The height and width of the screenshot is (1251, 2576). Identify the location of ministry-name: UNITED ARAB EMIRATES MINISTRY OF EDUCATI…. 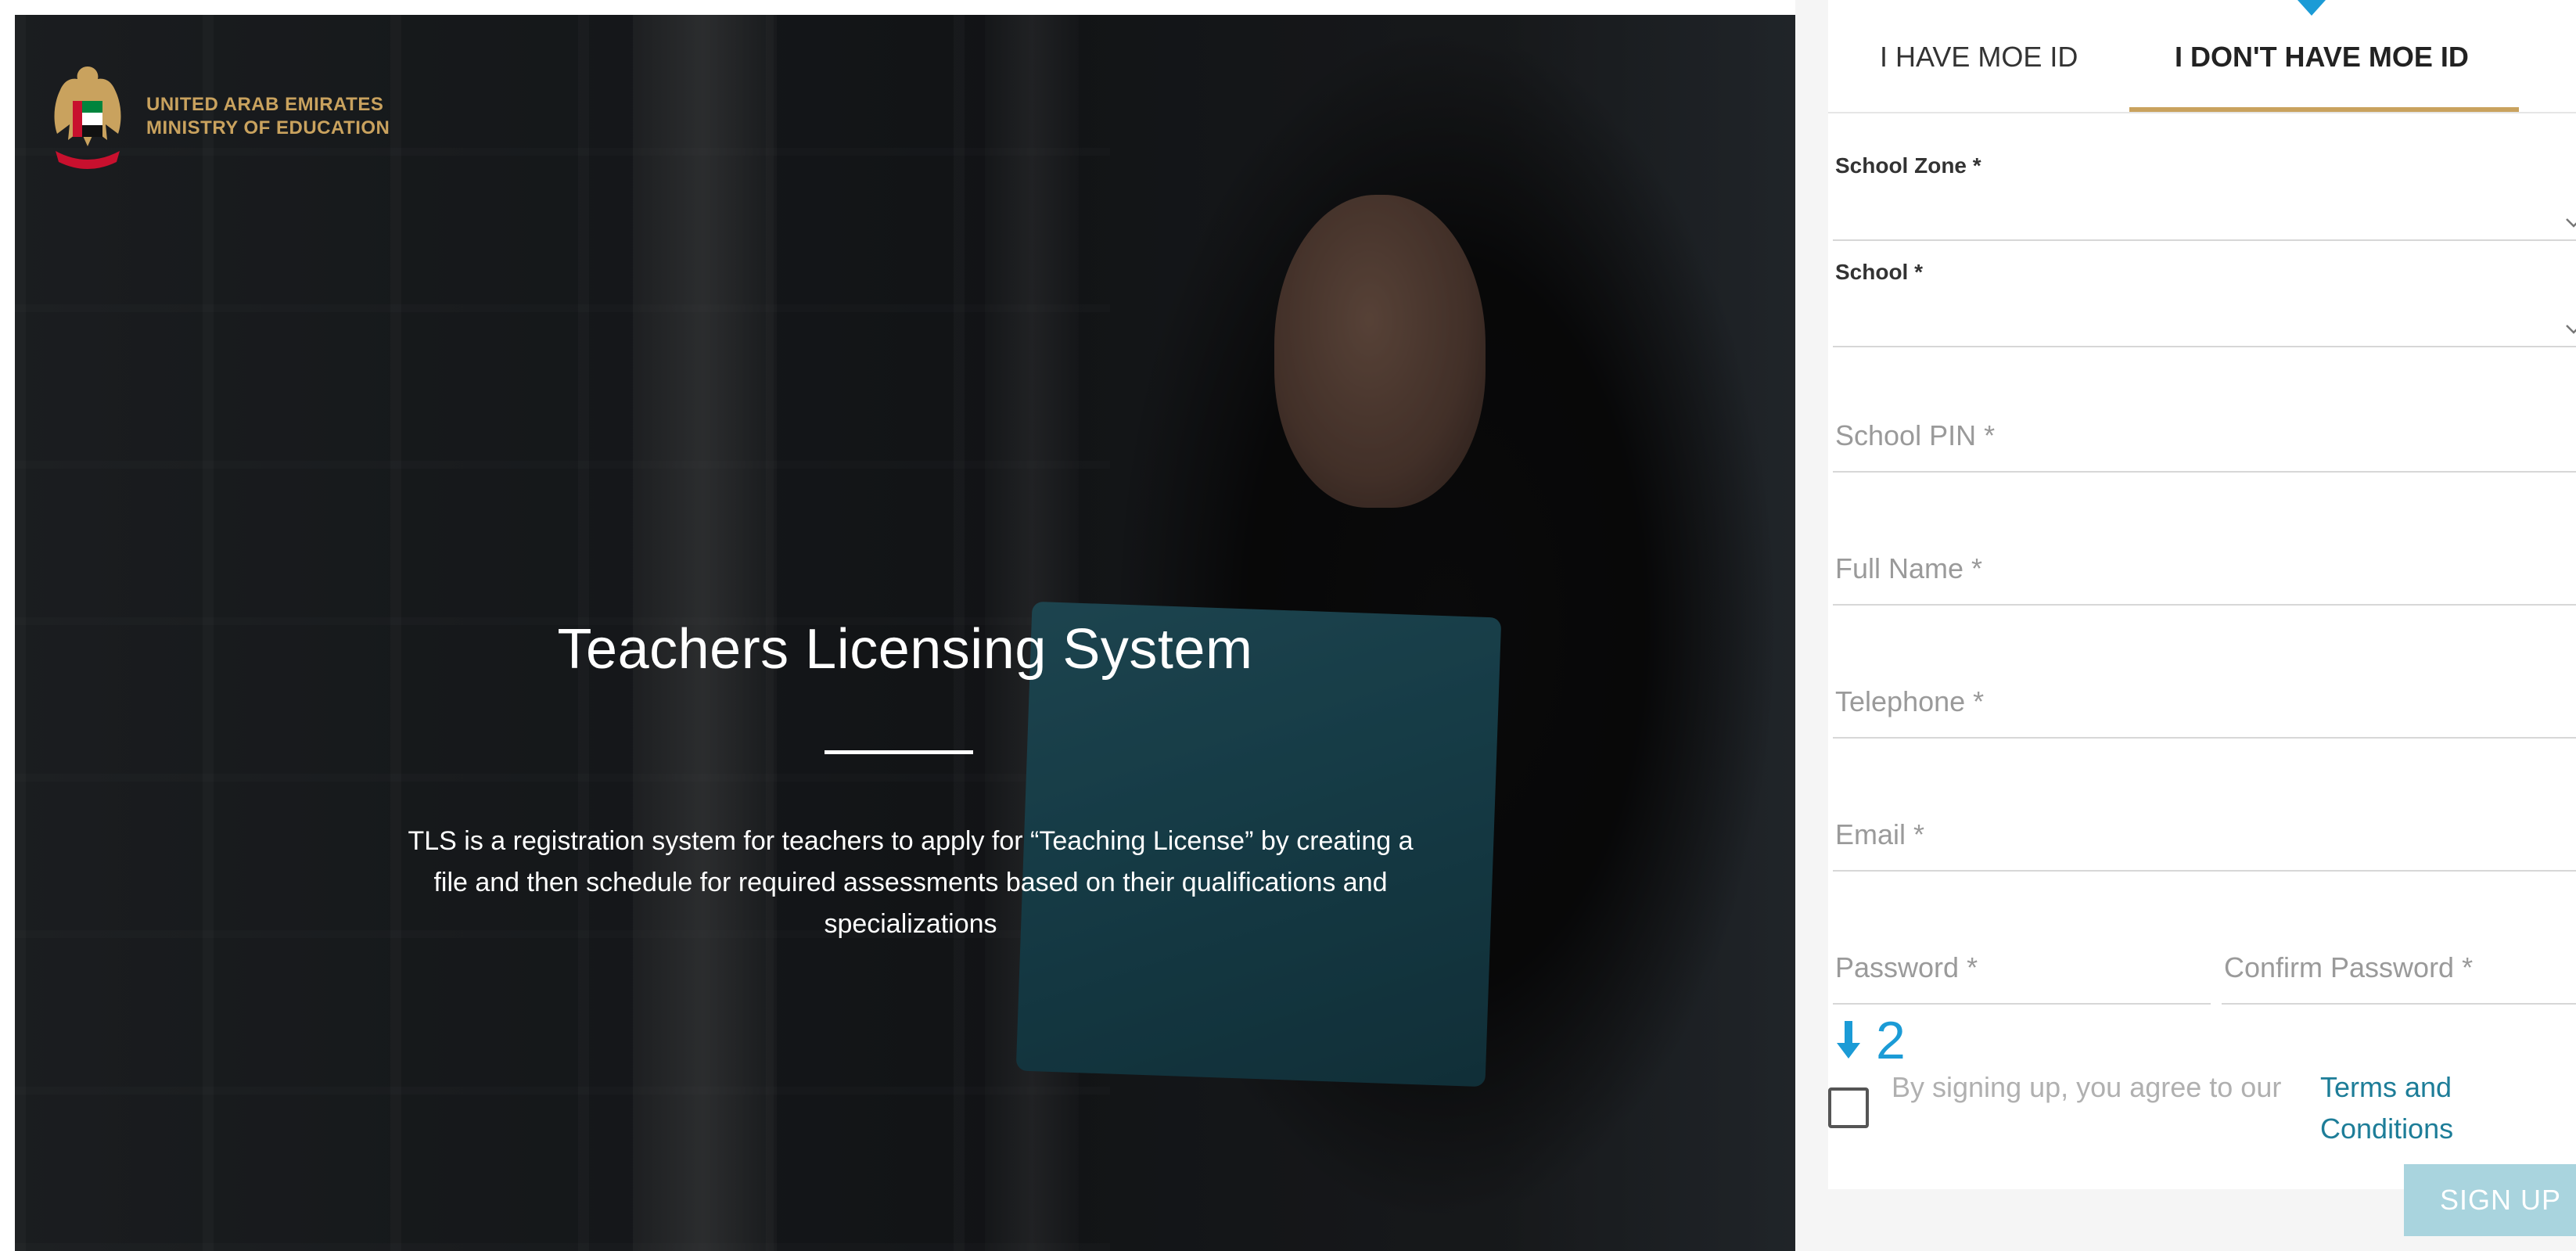
(268, 116).